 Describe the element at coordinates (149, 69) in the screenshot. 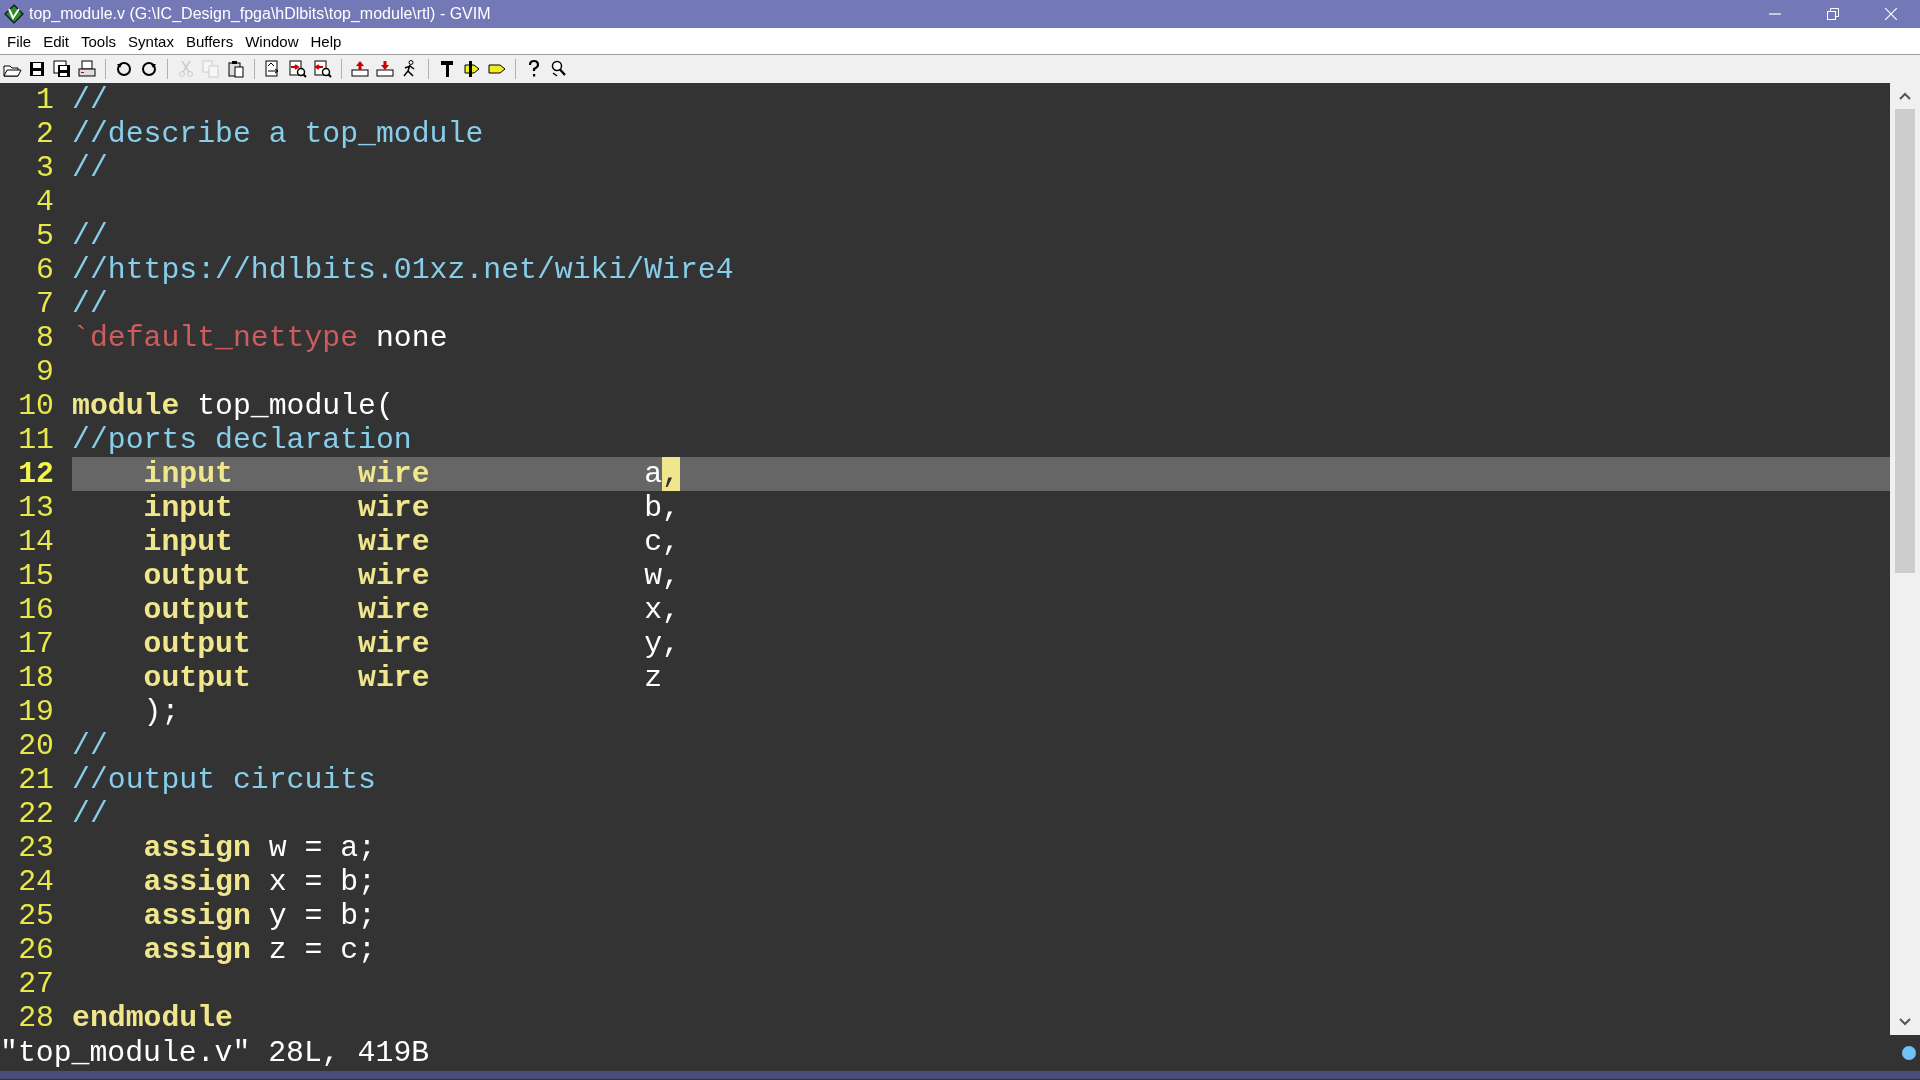

I see `redo-icon` at that location.